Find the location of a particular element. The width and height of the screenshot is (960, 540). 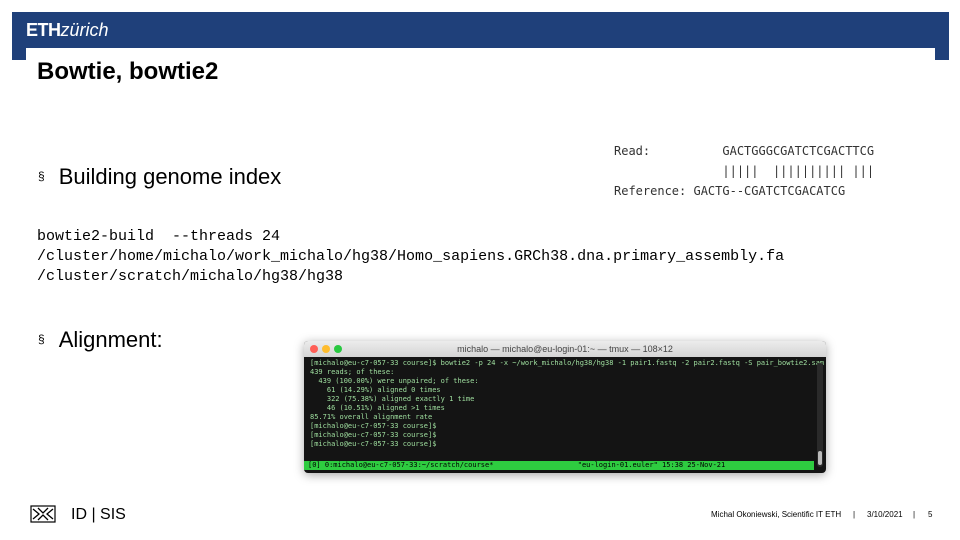

slide-title: Bowtie, bowtie2 is located at coordinates (128, 71).